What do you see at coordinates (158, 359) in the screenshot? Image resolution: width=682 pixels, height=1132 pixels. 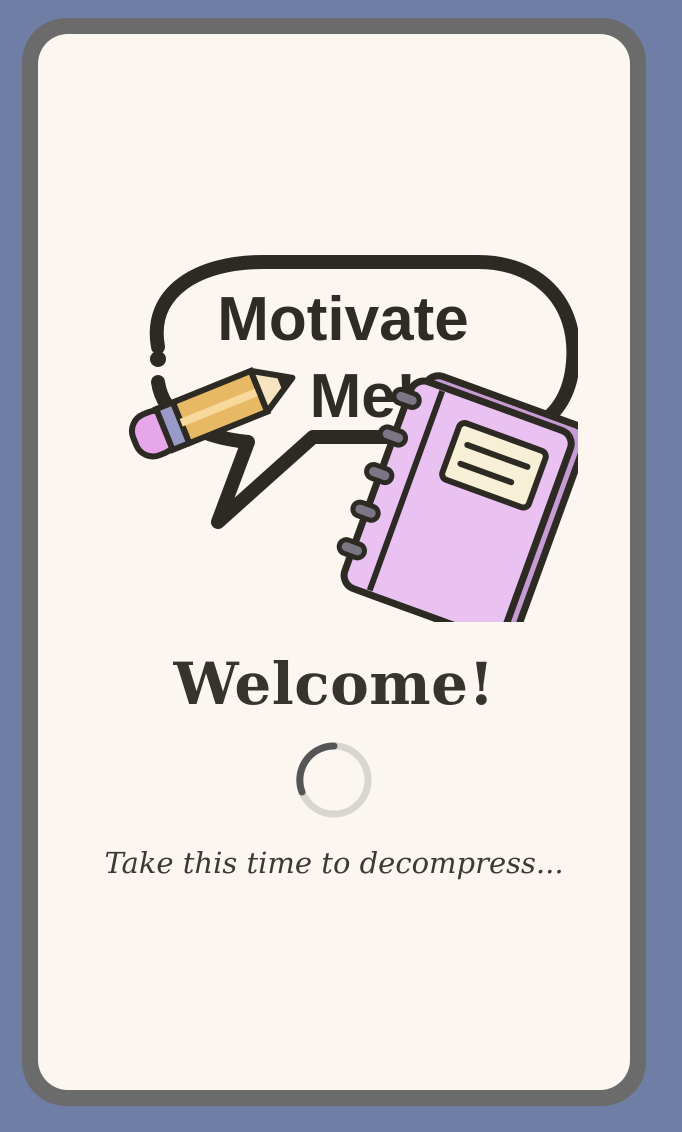 I see `bubble-dot` at bounding box center [158, 359].